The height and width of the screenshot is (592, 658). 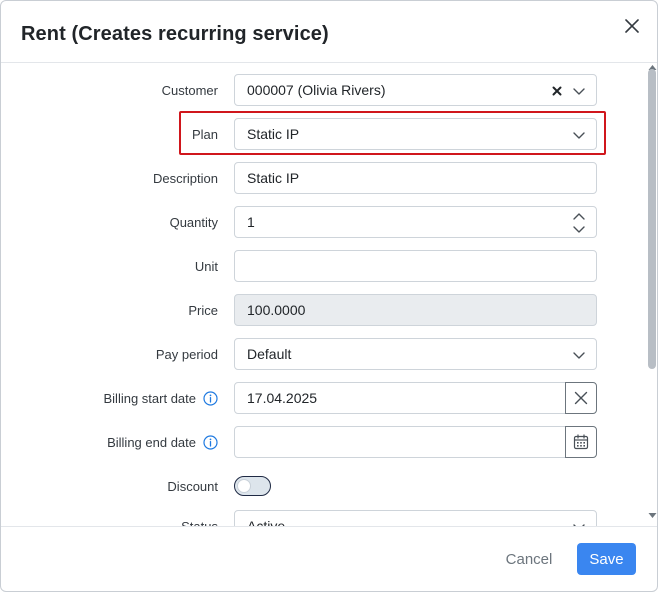 I want to click on status-value: Active, so click(x=266, y=522).